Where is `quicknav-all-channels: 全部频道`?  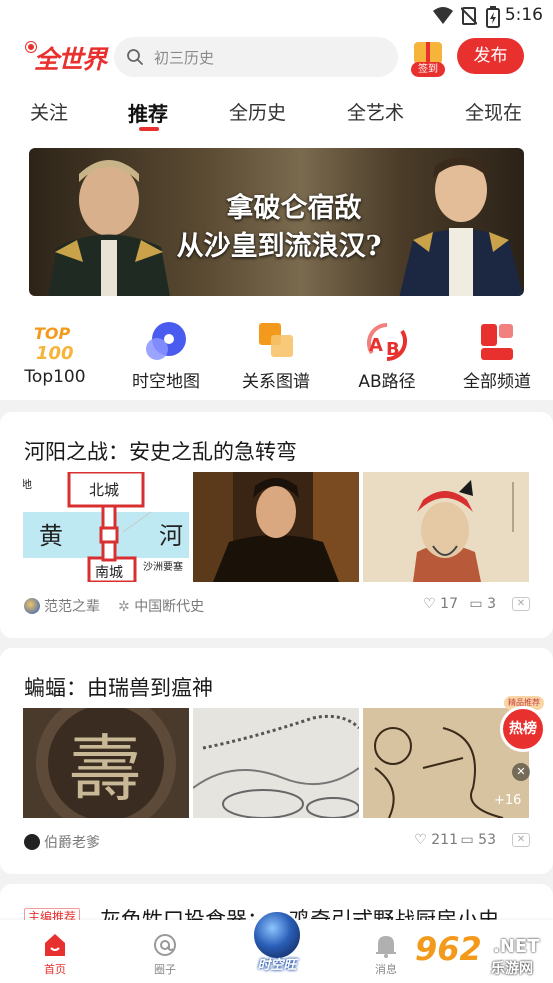
quicknav-all-channels: 全部频道 is located at coordinates (497, 355).